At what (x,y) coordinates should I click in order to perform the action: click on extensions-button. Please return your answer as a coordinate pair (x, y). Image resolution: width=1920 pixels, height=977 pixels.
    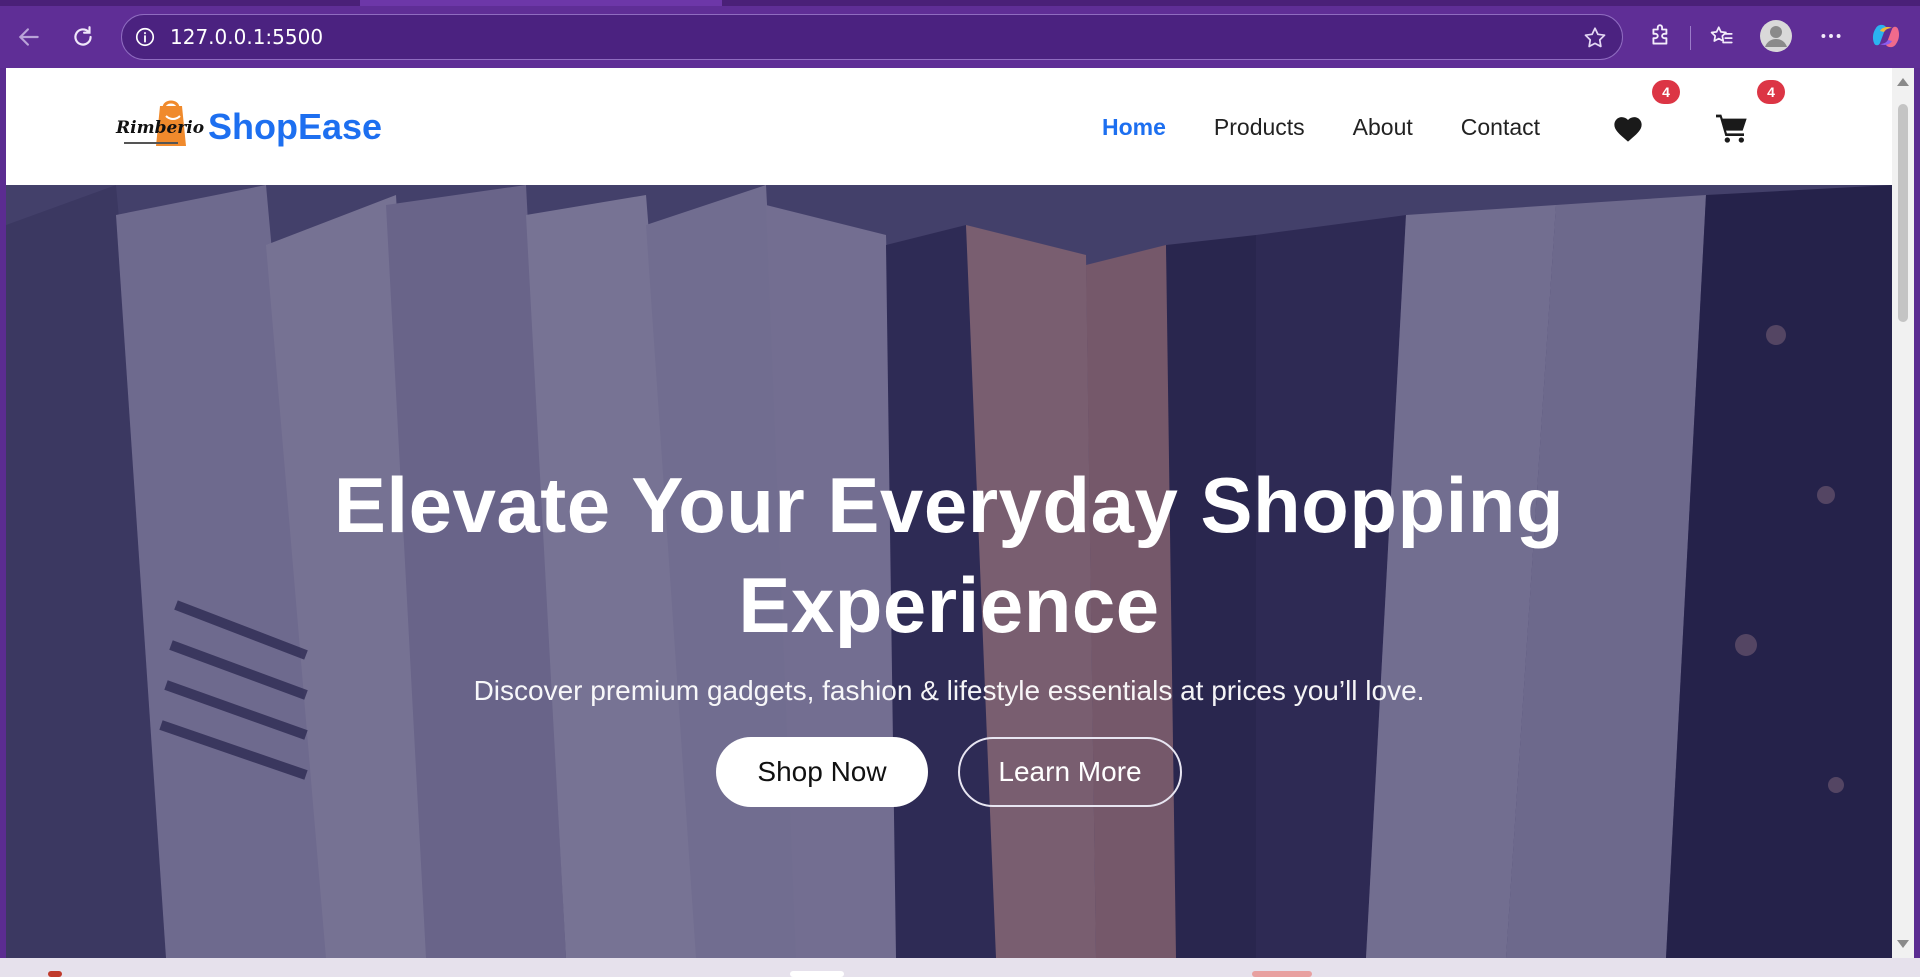
    Looking at the image, I should click on (1661, 36).